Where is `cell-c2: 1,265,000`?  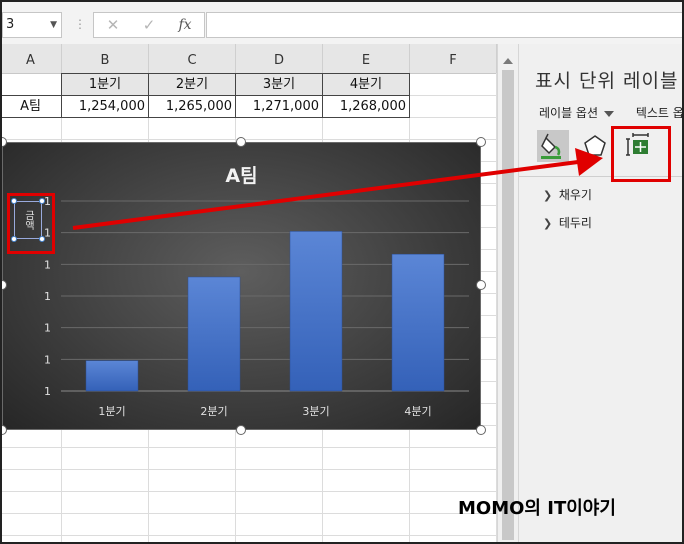
cell-c2: 1,265,000 is located at coordinates (192, 106).